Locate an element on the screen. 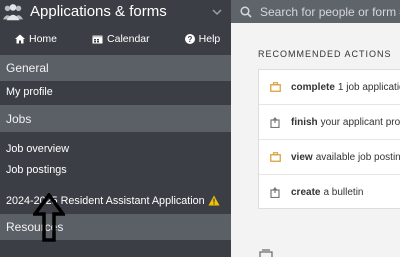 The height and width of the screenshot is (257, 400). action-complete-application: complete1 job application is located at coordinates (329, 87).